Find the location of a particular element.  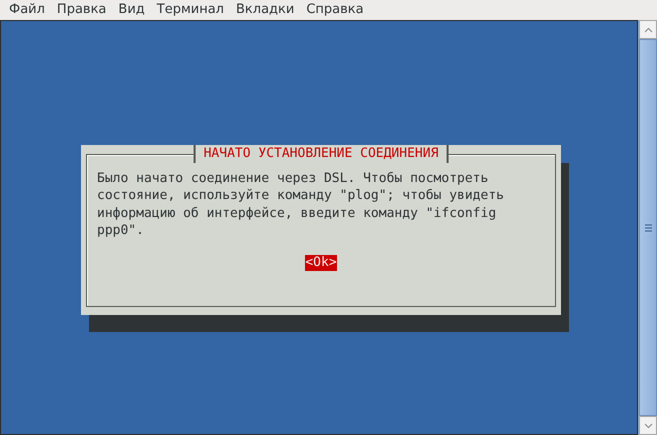

caret-up-icon is located at coordinates (648, 29).